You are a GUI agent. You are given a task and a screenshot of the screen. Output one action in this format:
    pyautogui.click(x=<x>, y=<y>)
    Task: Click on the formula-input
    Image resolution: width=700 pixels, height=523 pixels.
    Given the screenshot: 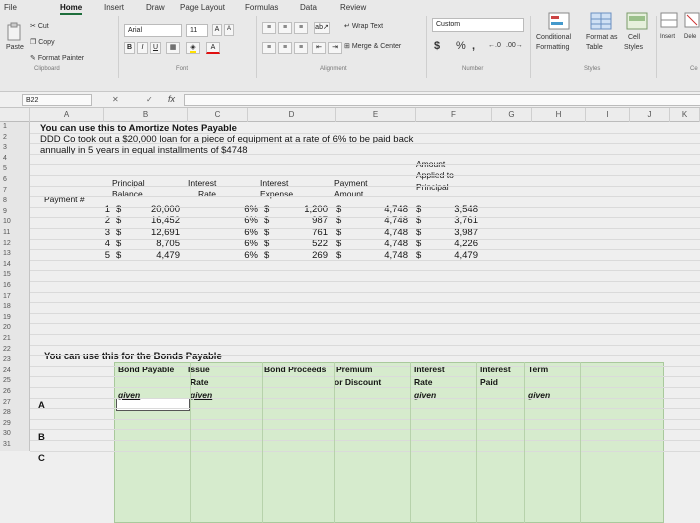 What is the action you would take?
    pyautogui.click(x=442, y=100)
    